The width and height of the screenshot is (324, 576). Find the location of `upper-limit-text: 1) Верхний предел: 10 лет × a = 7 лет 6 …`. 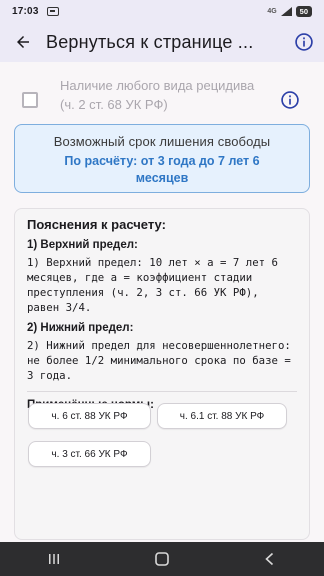

upper-limit-text: 1) Верхний предел: 10 лет × a = 7 лет 6 … is located at coordinates (152, 285).